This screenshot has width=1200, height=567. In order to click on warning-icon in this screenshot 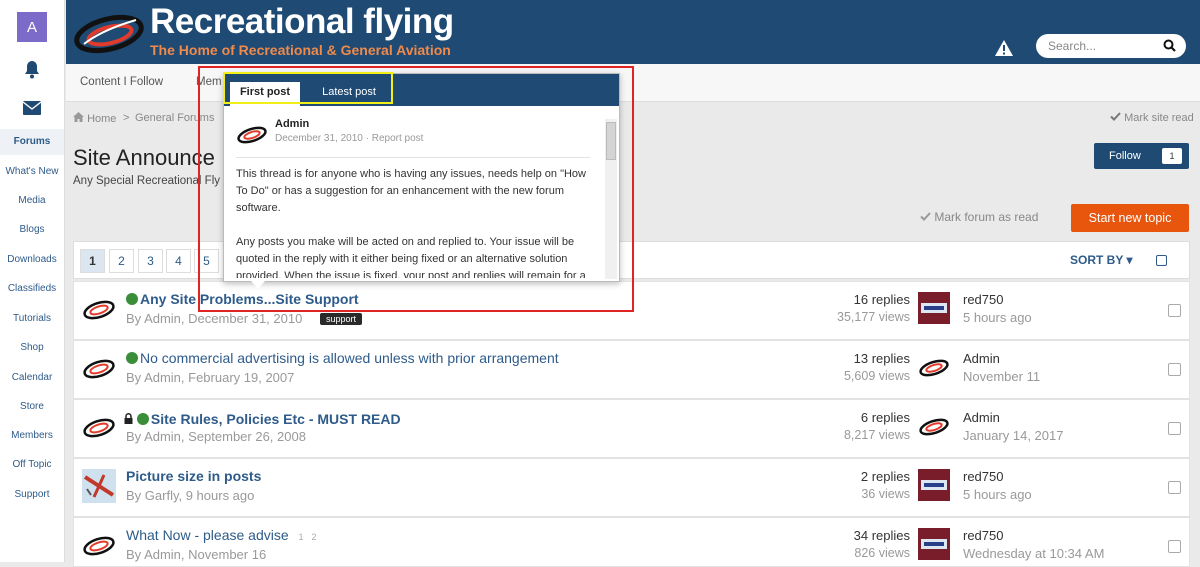, I will do `click(1004, 48)`.